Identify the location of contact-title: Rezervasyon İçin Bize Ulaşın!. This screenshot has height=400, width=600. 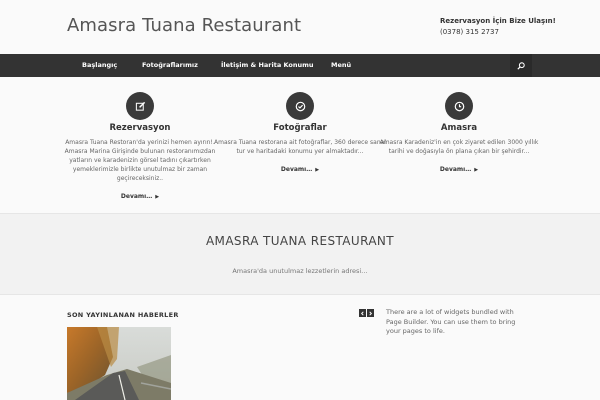
(498, 21).